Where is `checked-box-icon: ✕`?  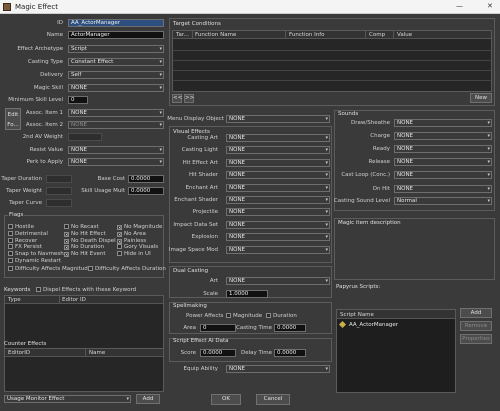
checked-box-icon: ✕ is located at coordinates (119, 241).